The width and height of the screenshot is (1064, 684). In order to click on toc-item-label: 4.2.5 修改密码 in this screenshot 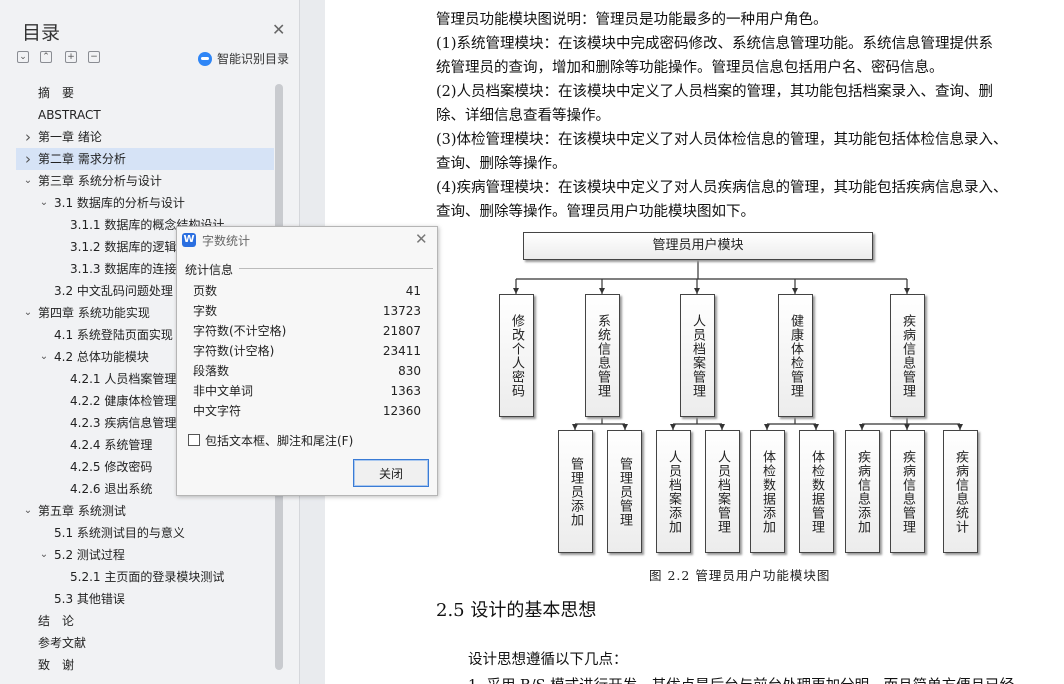, I will do `click(111, 467)`.